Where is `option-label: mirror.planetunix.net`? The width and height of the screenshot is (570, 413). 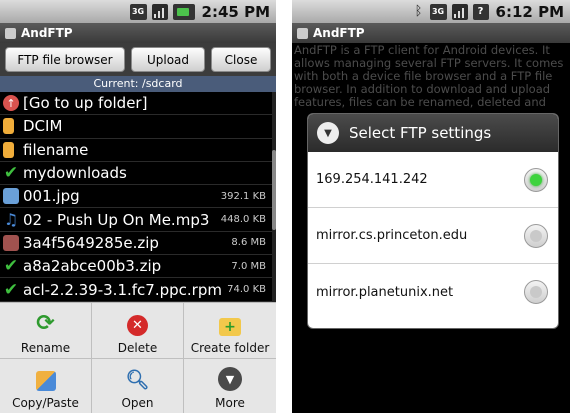
option-label: mirror.planetunix.net is located at coordinates (385, 292).